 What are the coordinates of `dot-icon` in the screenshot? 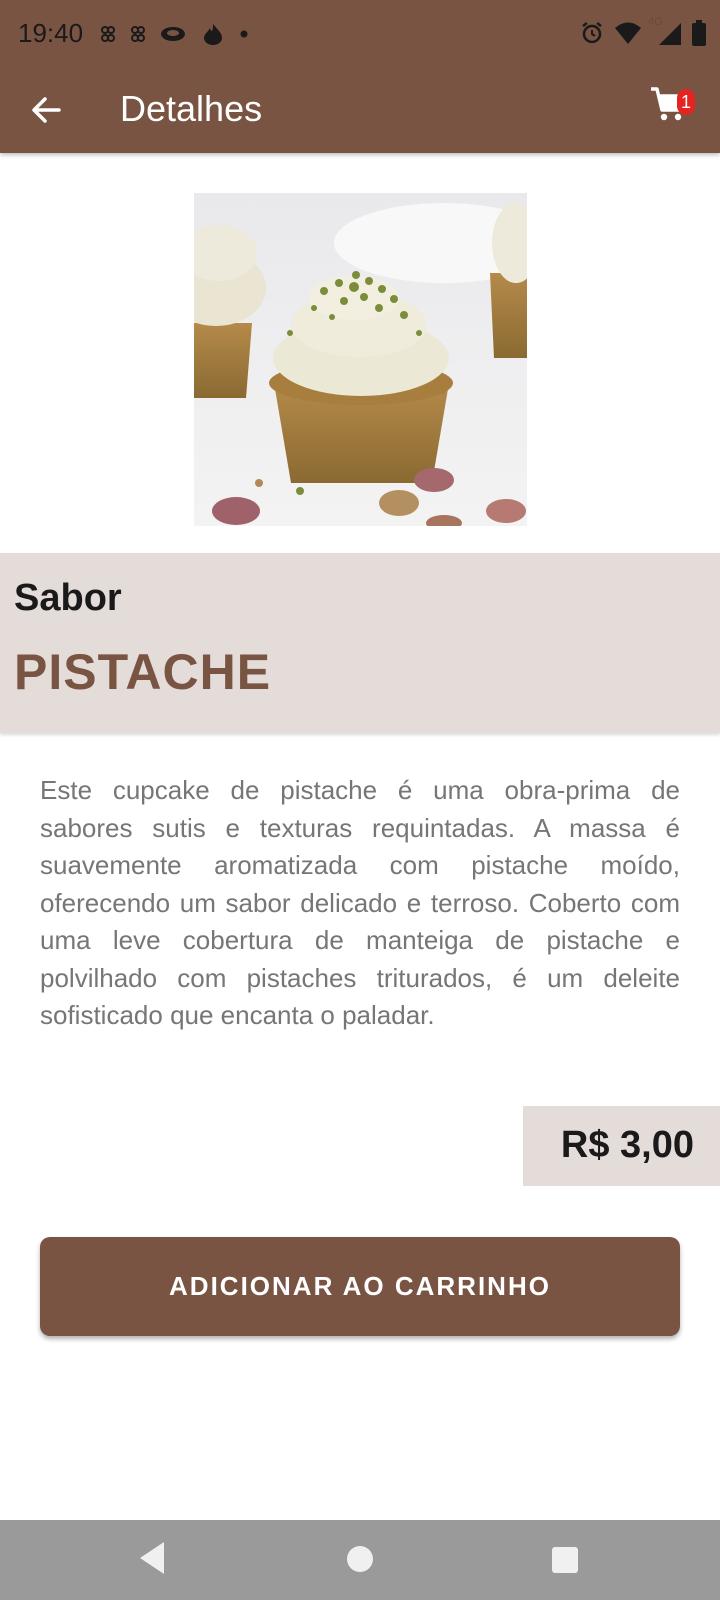 It's located at (244, 34).